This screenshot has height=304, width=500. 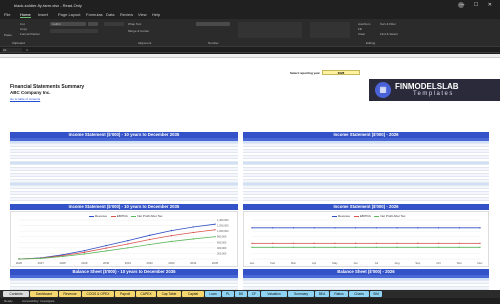 I want to click on align-top-buttons, so click(x=114, y=24).